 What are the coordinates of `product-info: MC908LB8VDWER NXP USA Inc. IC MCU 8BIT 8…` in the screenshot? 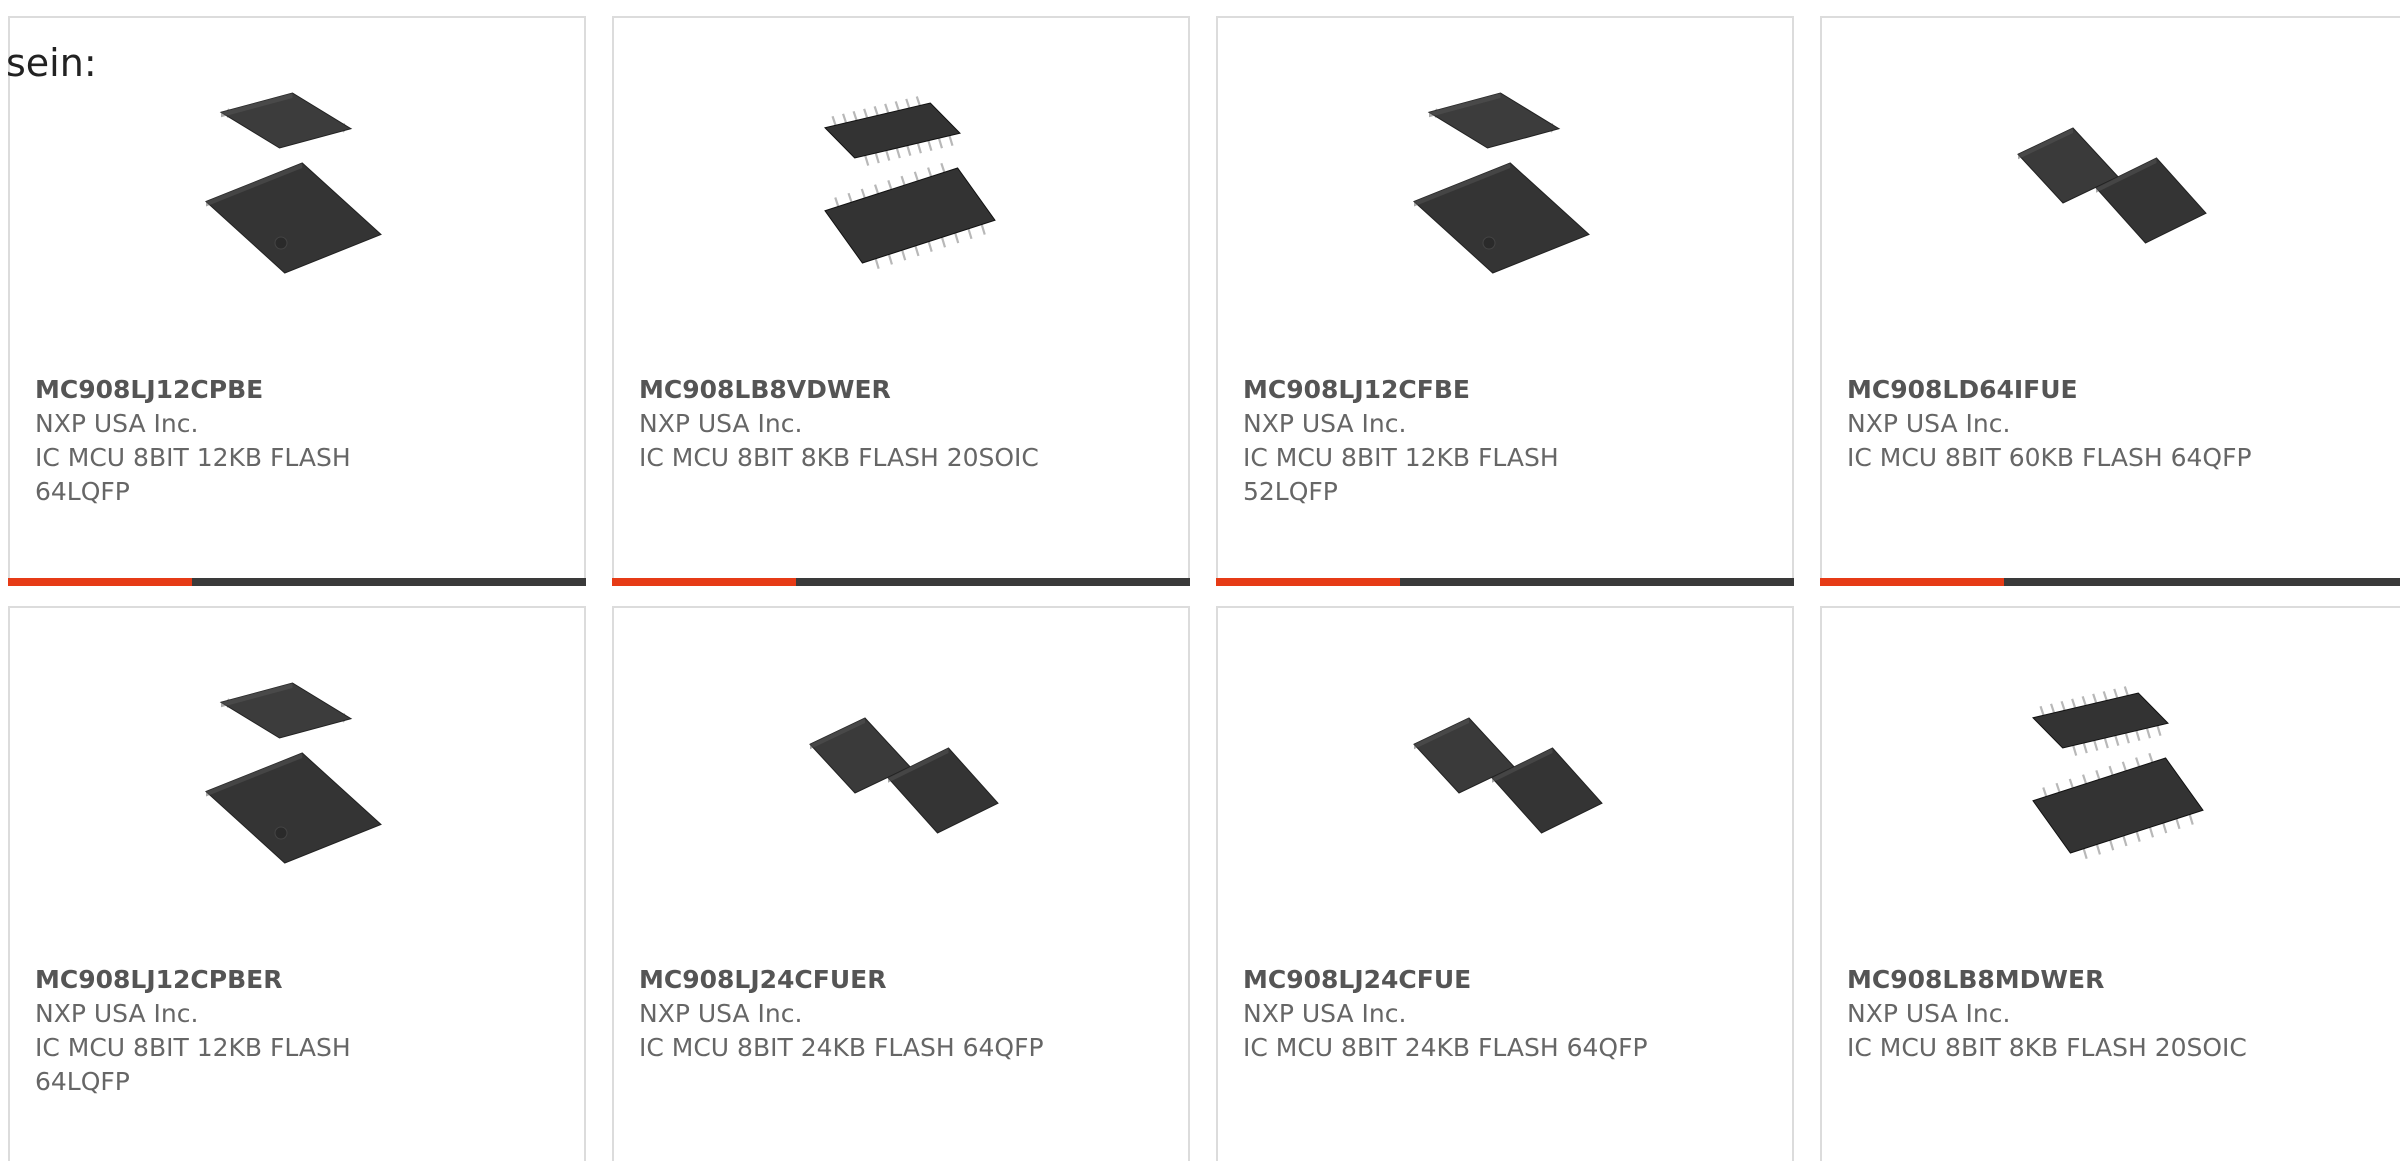 It's located at (903, 424).